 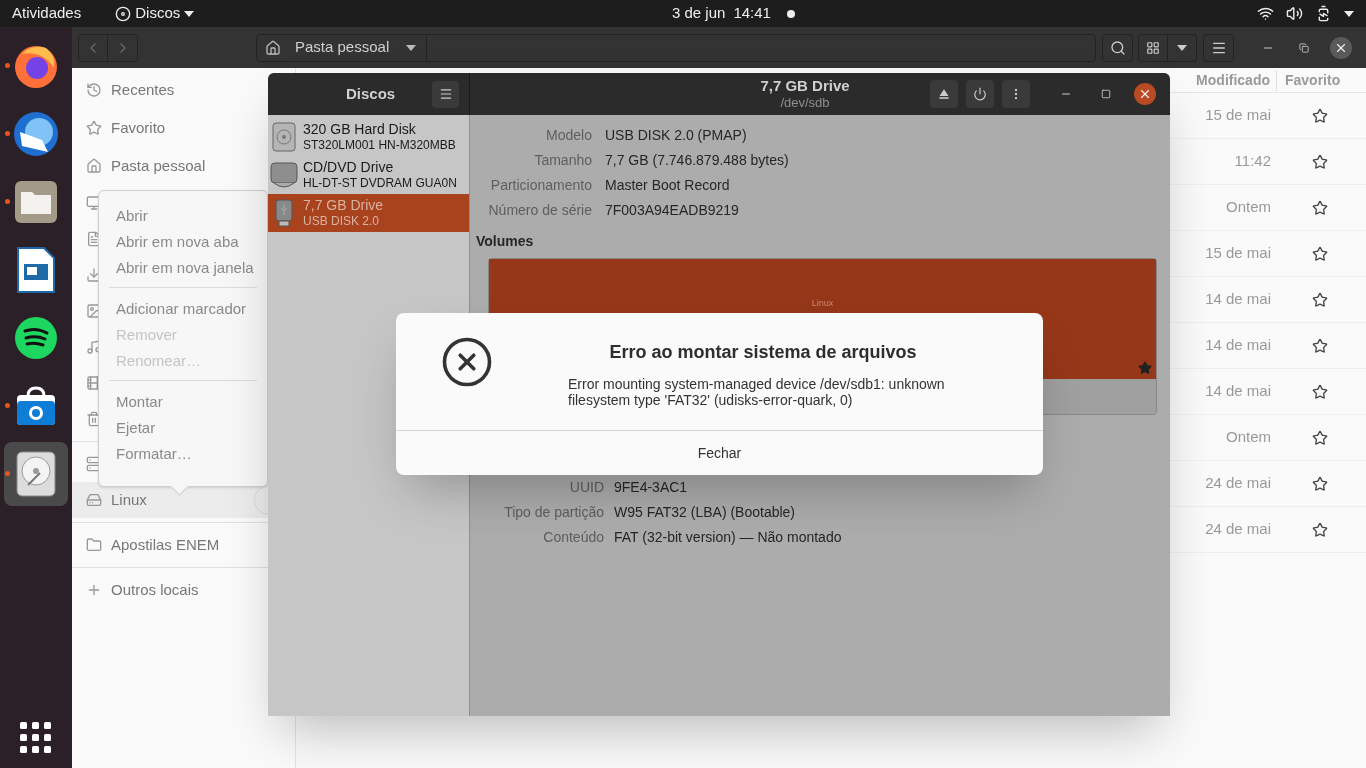 I want to click on field-label: Tamanho, so click(x=562, y=160).